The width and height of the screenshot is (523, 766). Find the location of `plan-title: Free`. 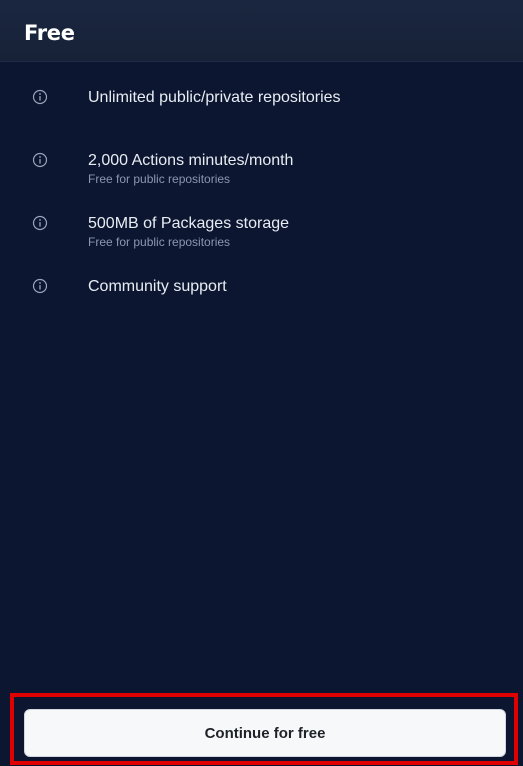

plan-title: Free is located at coordinates (49, 33).